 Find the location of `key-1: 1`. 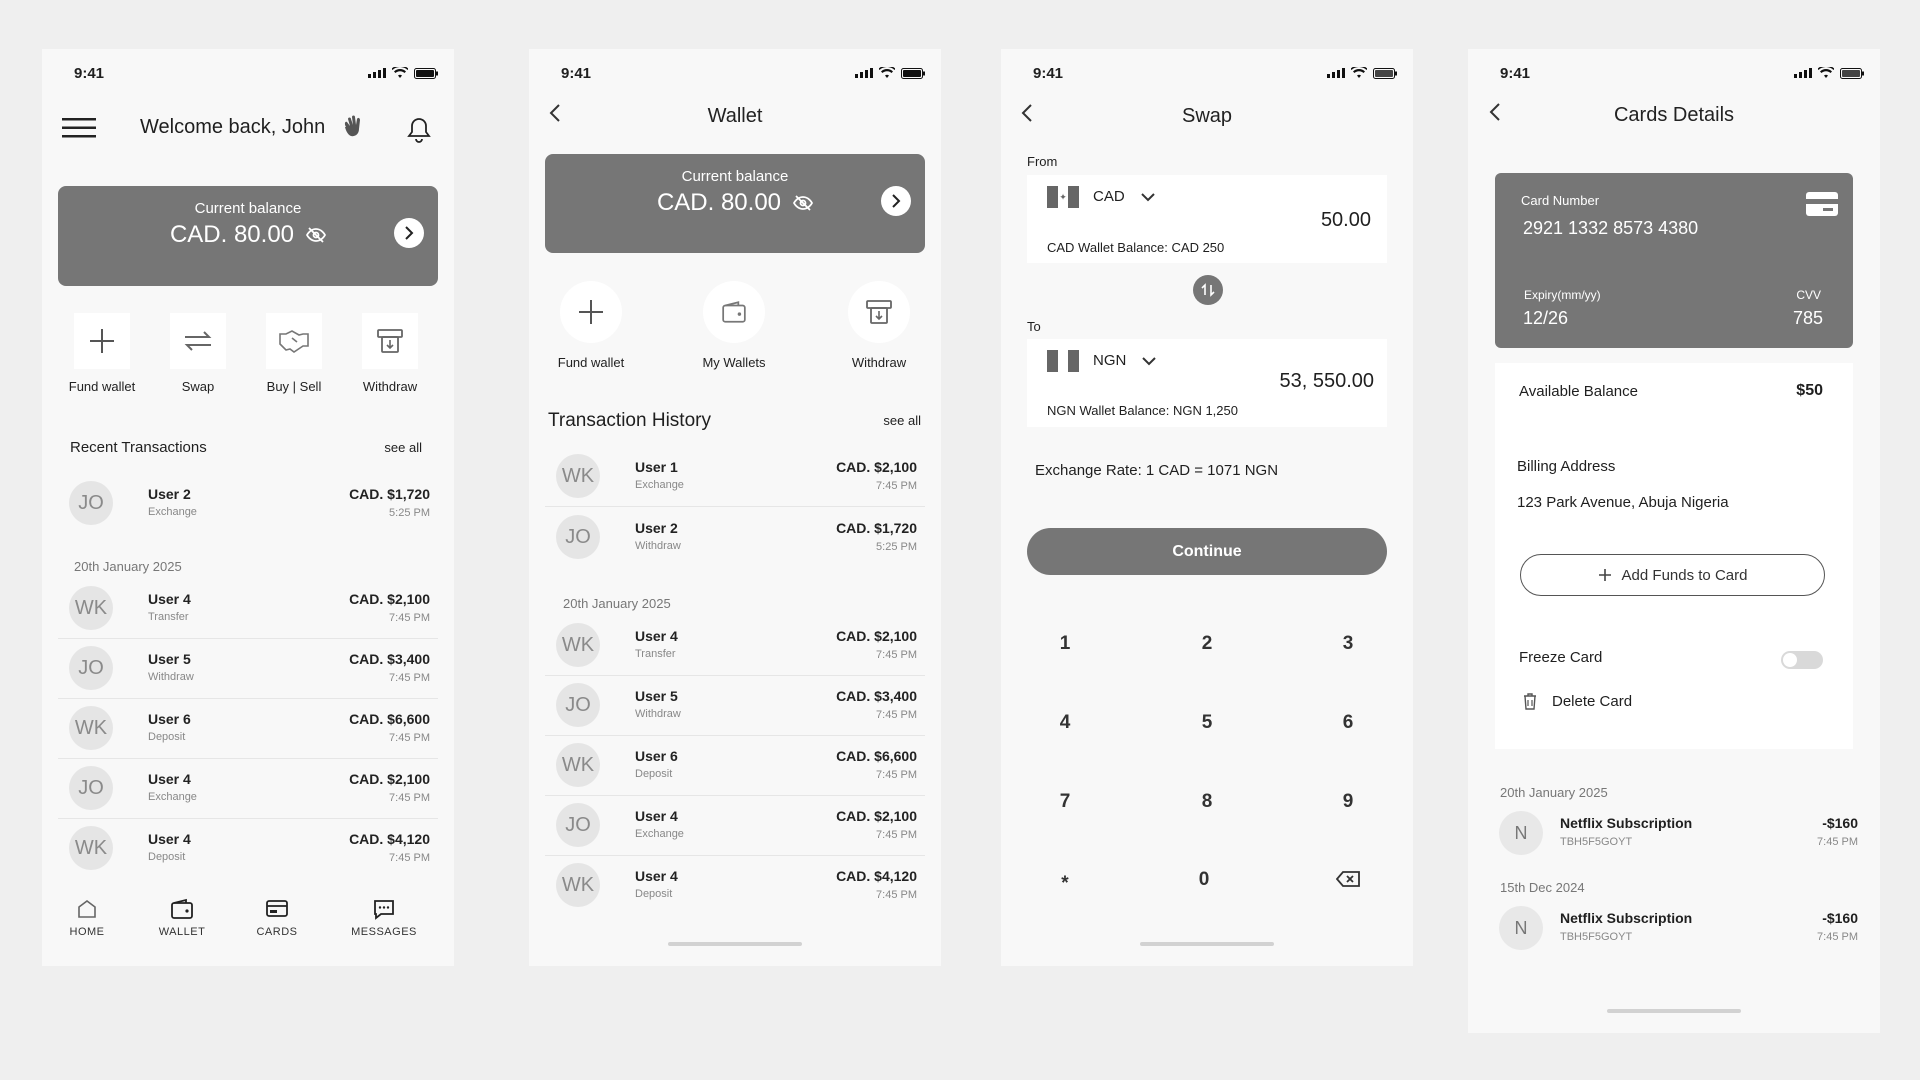

key-1: 1 is located at coordinates (1065, 644).